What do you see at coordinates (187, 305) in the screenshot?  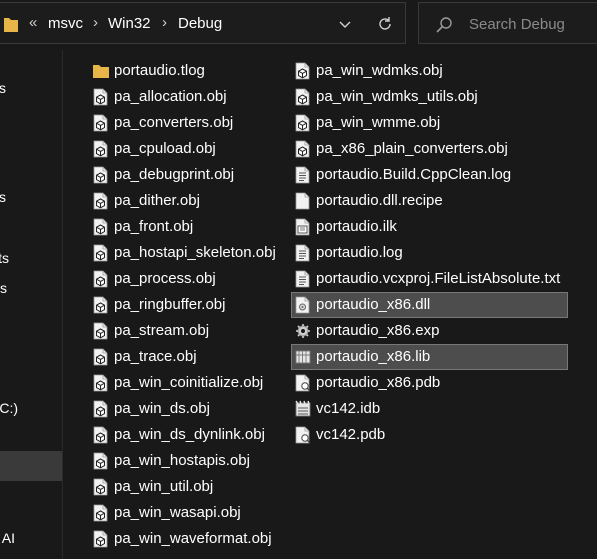 I see `file-item: pa_ringbuffer.obj` at bounding box center [187, 305].